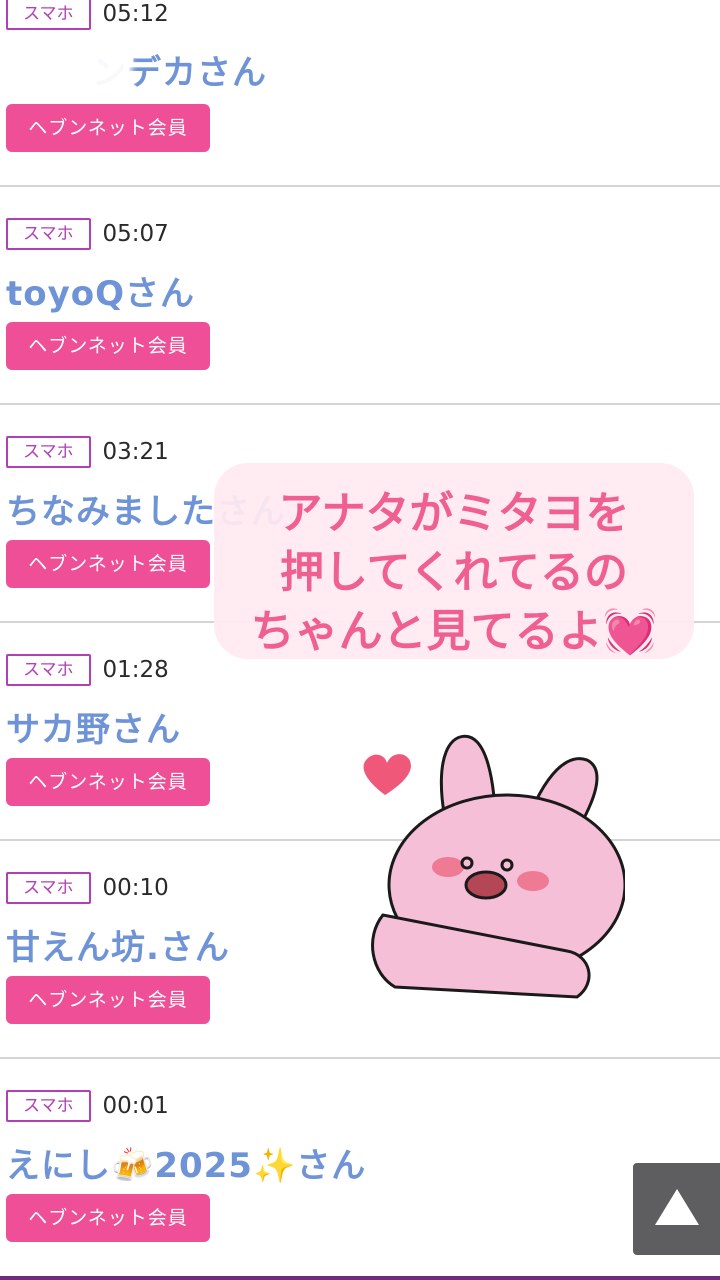  I want to click on visit-time: 00:10, so click(135, 888).